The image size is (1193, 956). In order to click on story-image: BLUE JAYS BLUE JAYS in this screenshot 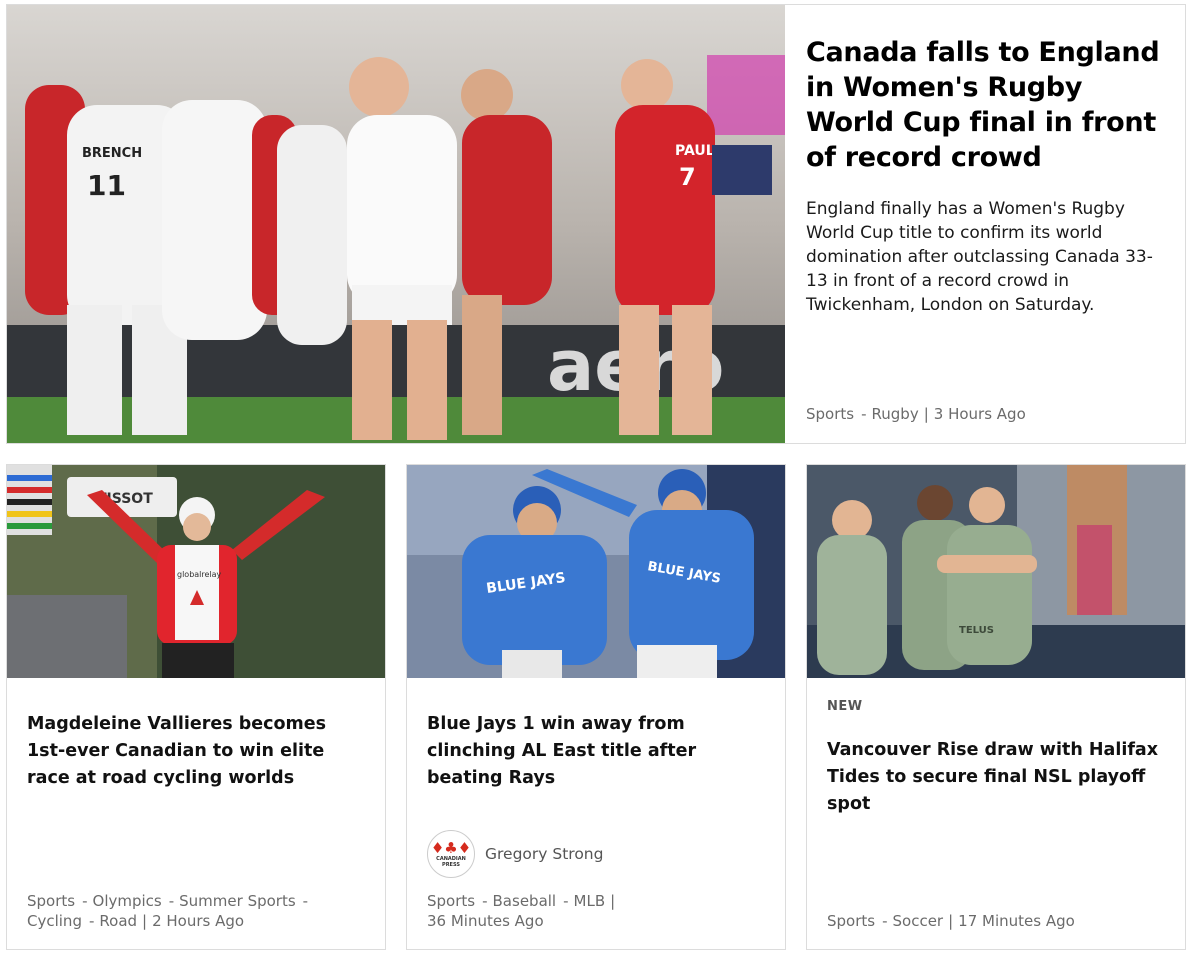, I will do `click(596, 571)`.